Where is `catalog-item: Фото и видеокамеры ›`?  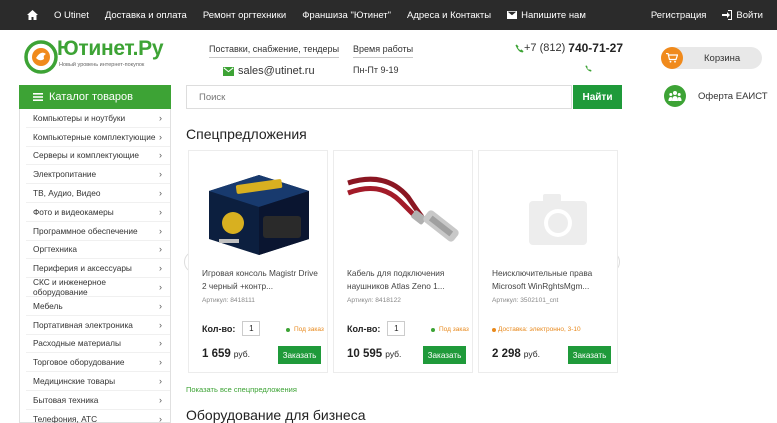
catalog-item: Фото и видеокамеры › is located at coordinates (98, 212).